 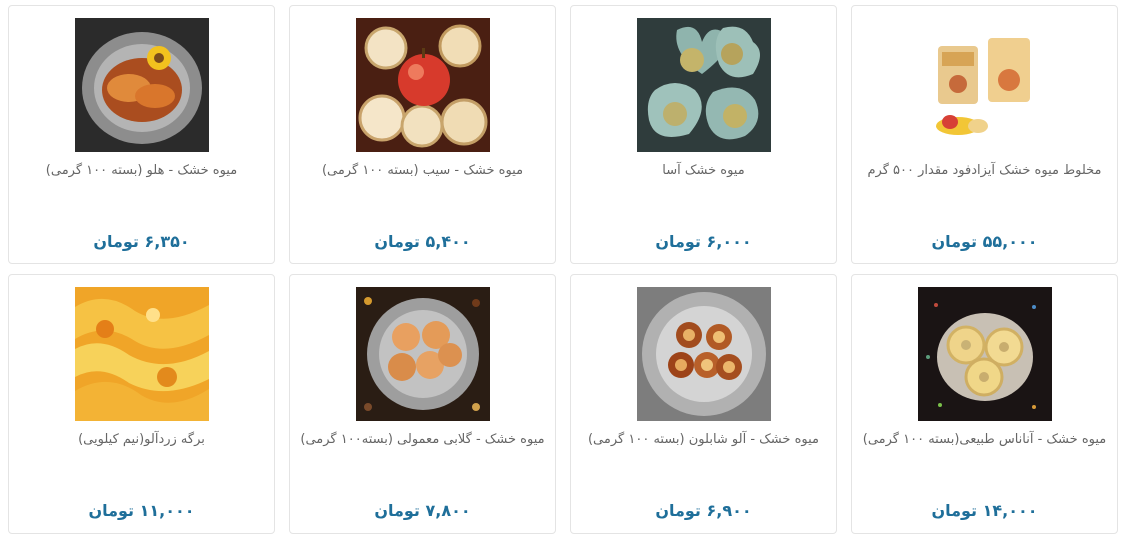 I want to click on product-card: میوه خشک آسا ۶,۰۰۰ تومان, so click(x=703, y=134).